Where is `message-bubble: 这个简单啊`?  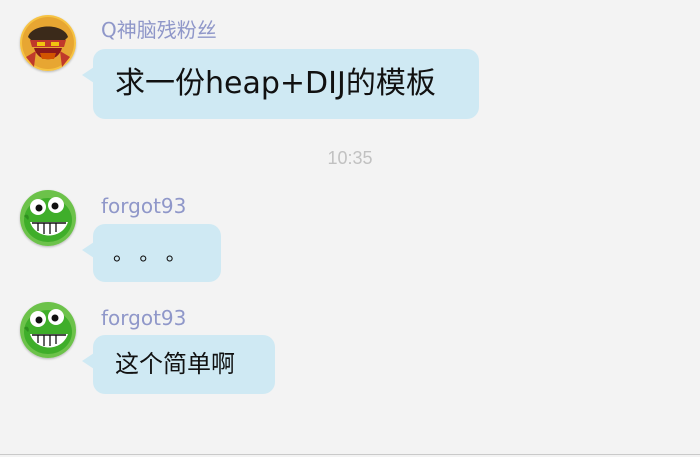 message-bubble: 这个简单啊 is located at coordinates (178, 364).